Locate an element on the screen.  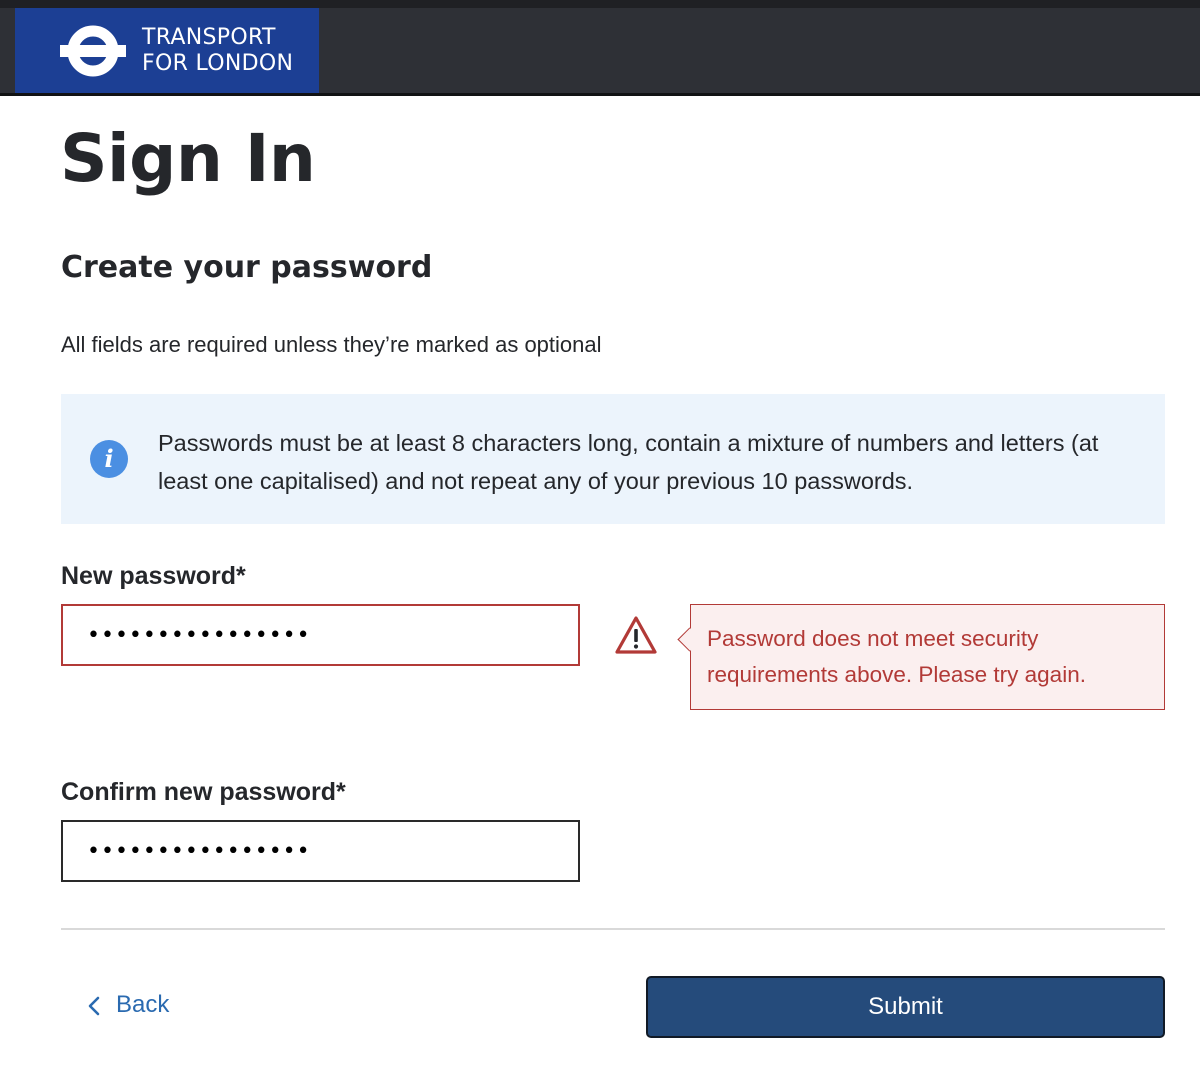
submit-button: Submit is located at coordinates (905, 1007).